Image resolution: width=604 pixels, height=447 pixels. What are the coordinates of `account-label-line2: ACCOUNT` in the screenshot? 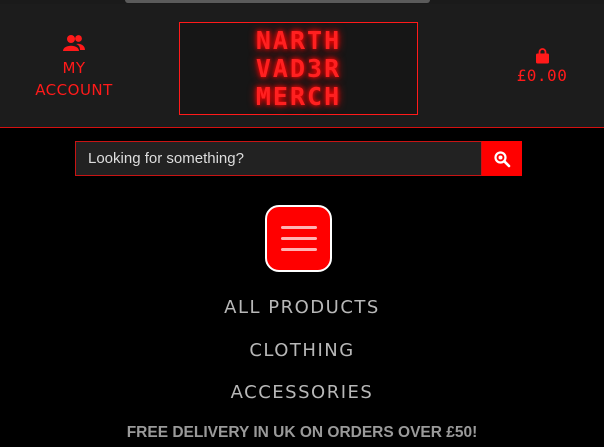 It's located at (74, 90).